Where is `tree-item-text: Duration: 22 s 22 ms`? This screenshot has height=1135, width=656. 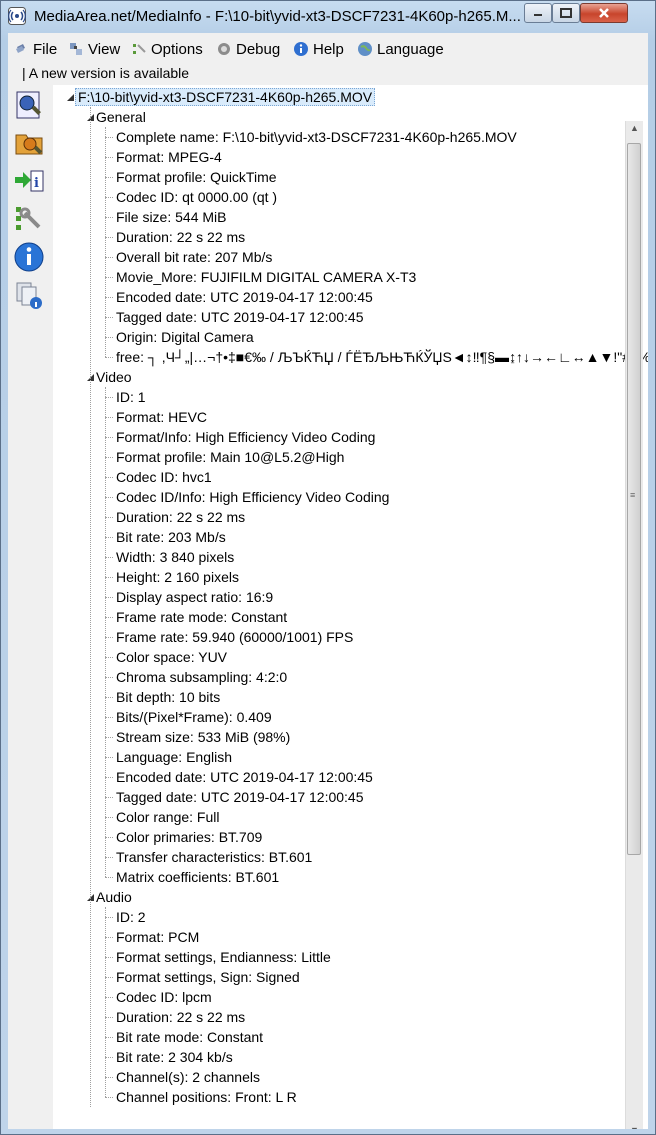
tree-item-text: Duration: 22 s 22 ms is located at coordinates (181, 517).